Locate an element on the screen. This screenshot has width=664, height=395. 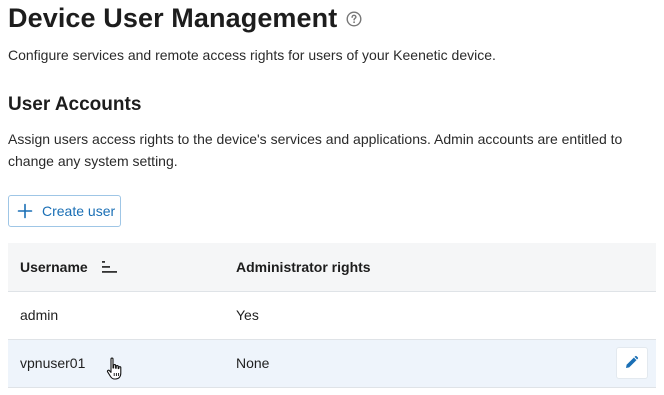
pencil-icon is located at coordinates (632, 363).